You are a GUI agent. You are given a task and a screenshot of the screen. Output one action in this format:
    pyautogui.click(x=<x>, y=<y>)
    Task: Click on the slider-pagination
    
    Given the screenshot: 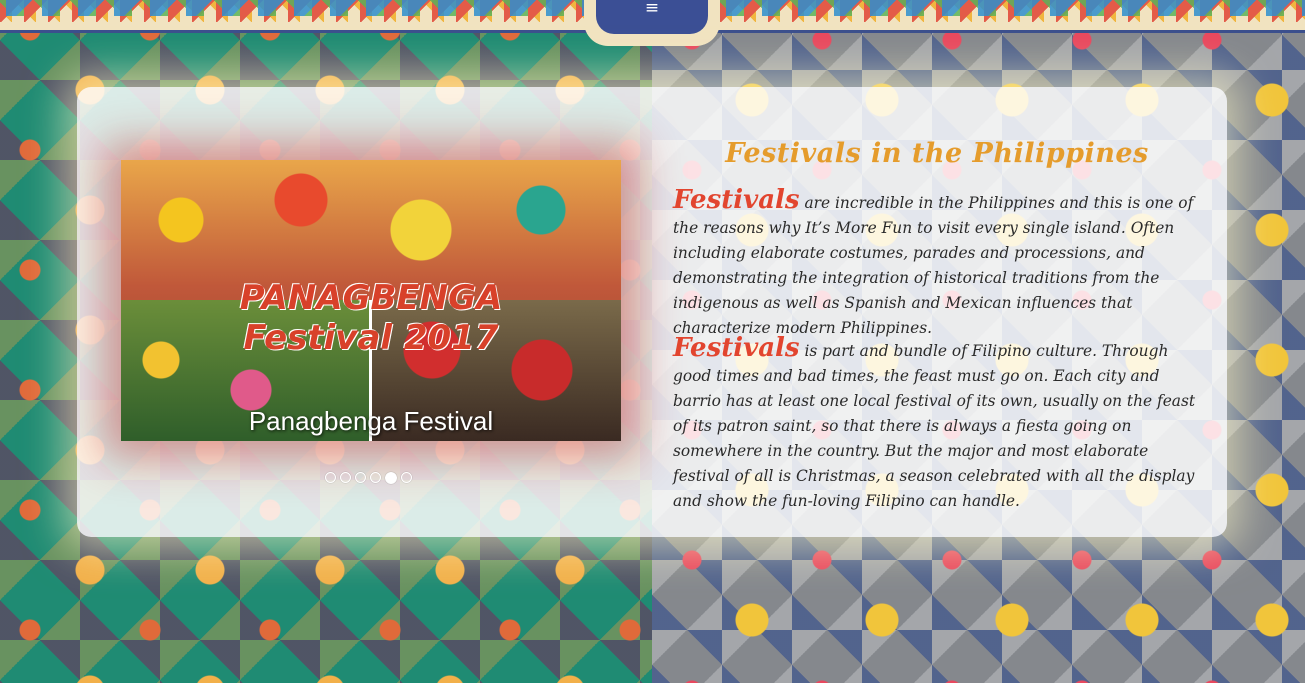 What is the action you would take?
    pyautogui.click(x=368, y=478)
    